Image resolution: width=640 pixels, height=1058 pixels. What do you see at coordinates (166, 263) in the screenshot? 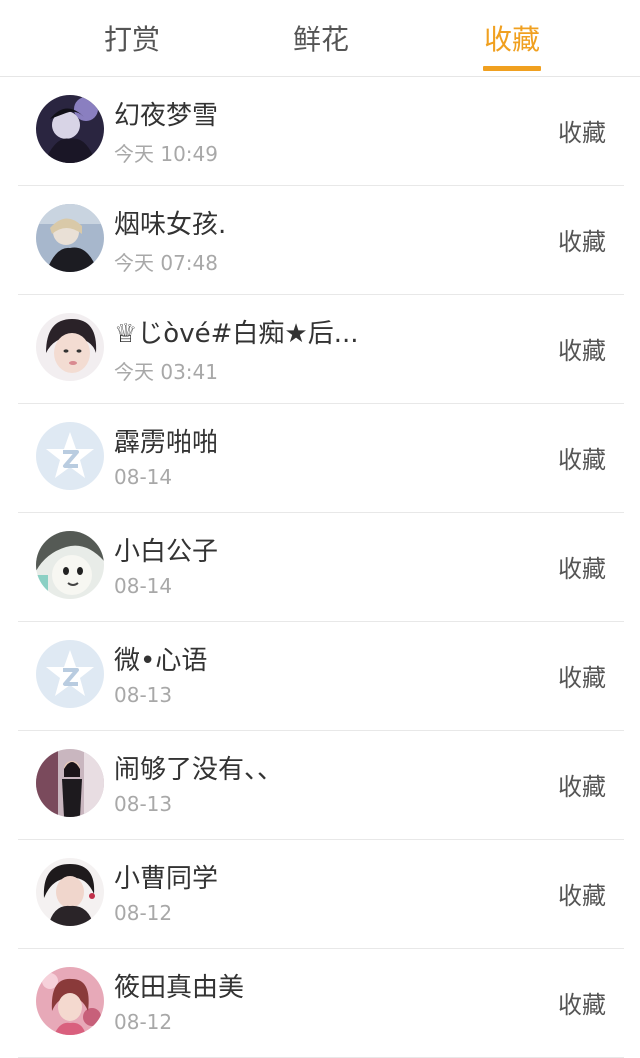
I see `timestamp: 今天 07:48` at bounding box center [166, 263].